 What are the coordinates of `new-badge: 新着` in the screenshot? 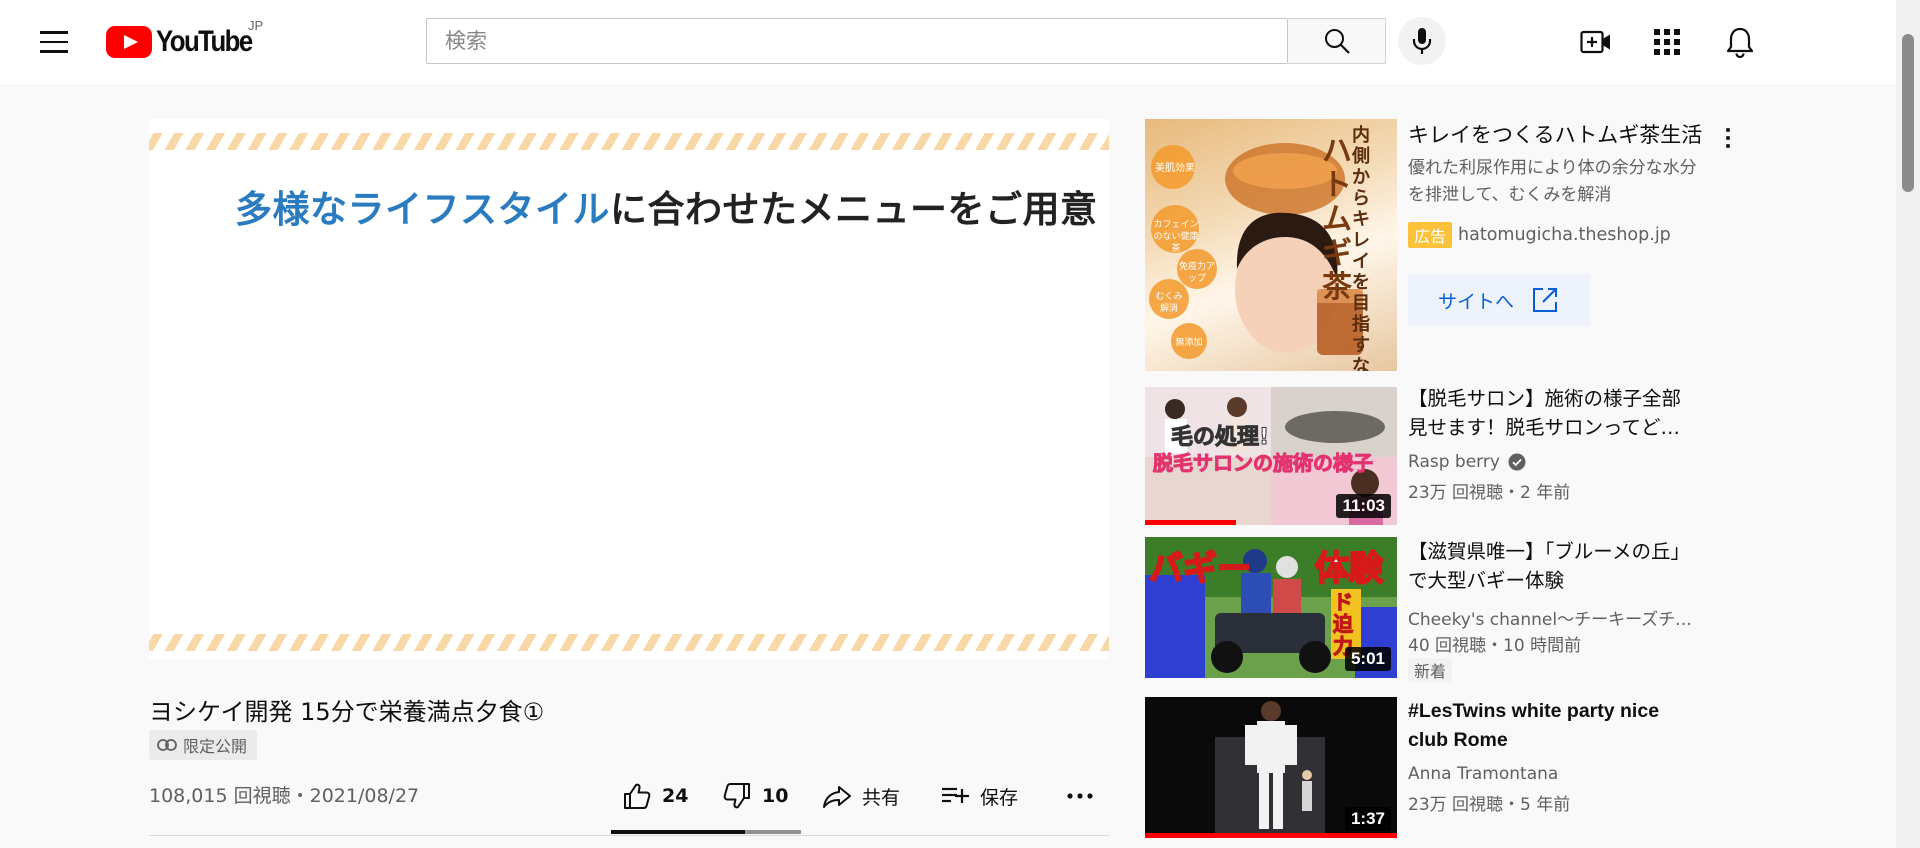 It's located at (1430, 670).